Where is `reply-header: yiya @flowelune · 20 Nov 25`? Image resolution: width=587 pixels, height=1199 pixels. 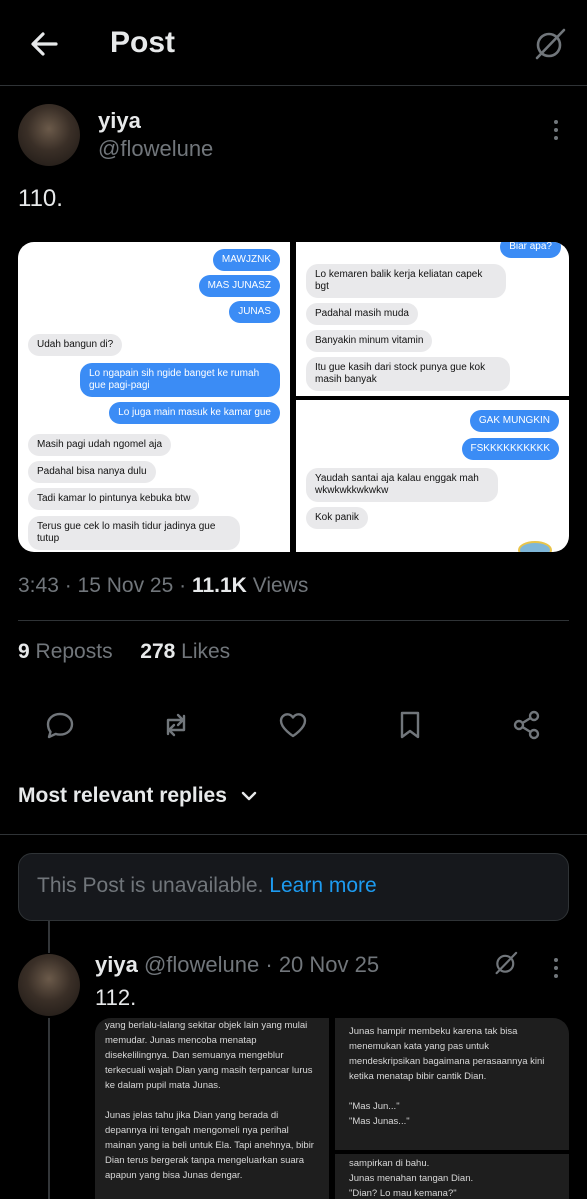 reply-header: yiya @flowelune · 20 Nov 25 is located at coordinates (237, 965).